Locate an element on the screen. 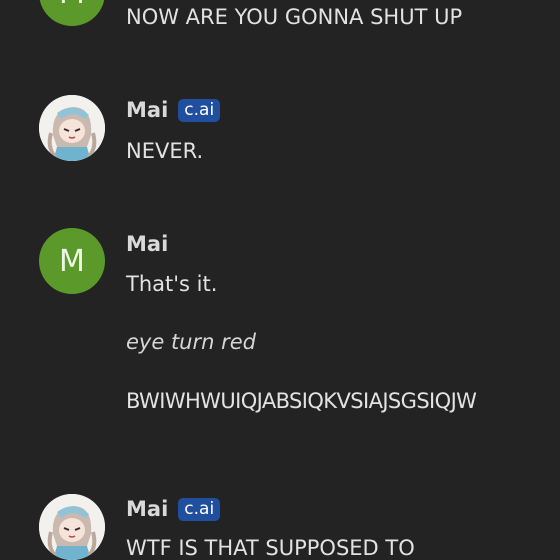 This screenshot has height=560, width=560. message-header: Mai is located at coordinates (147, 244).